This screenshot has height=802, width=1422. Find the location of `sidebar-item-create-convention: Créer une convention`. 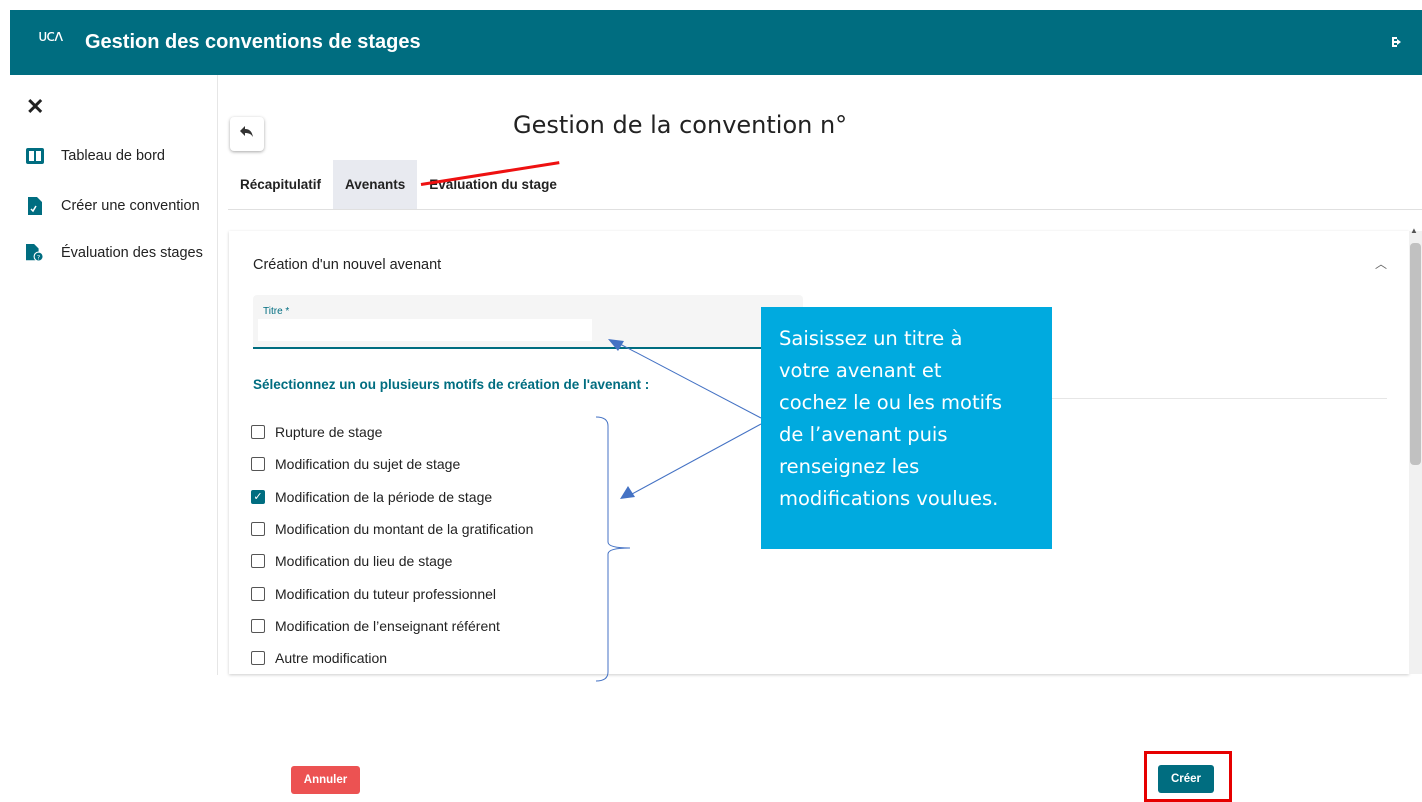

sidebar-item-create-convention: Créer une convention is located at coordinates (113, 206).